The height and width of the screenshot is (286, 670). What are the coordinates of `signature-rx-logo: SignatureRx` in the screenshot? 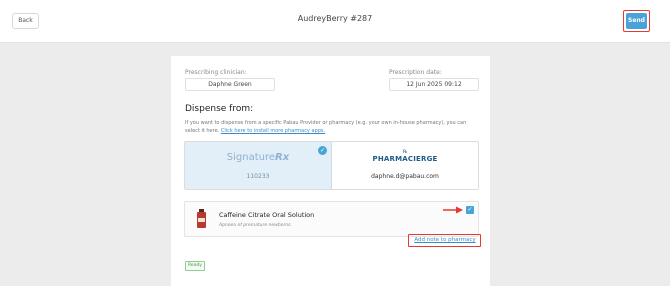 It's located at (258, 157).